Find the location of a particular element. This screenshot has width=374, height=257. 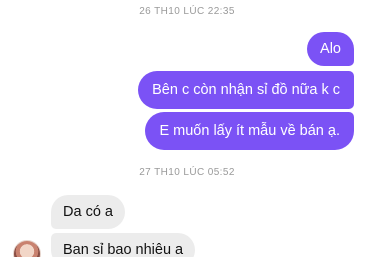

incoming-message-bubble: Da có a is located at coordinates (88, 212).